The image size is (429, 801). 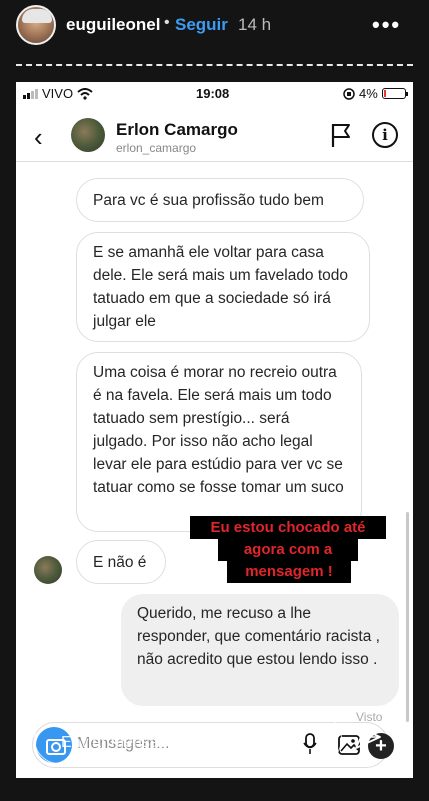 I want to click on story-user-avatar, so click(x=36, y=25).